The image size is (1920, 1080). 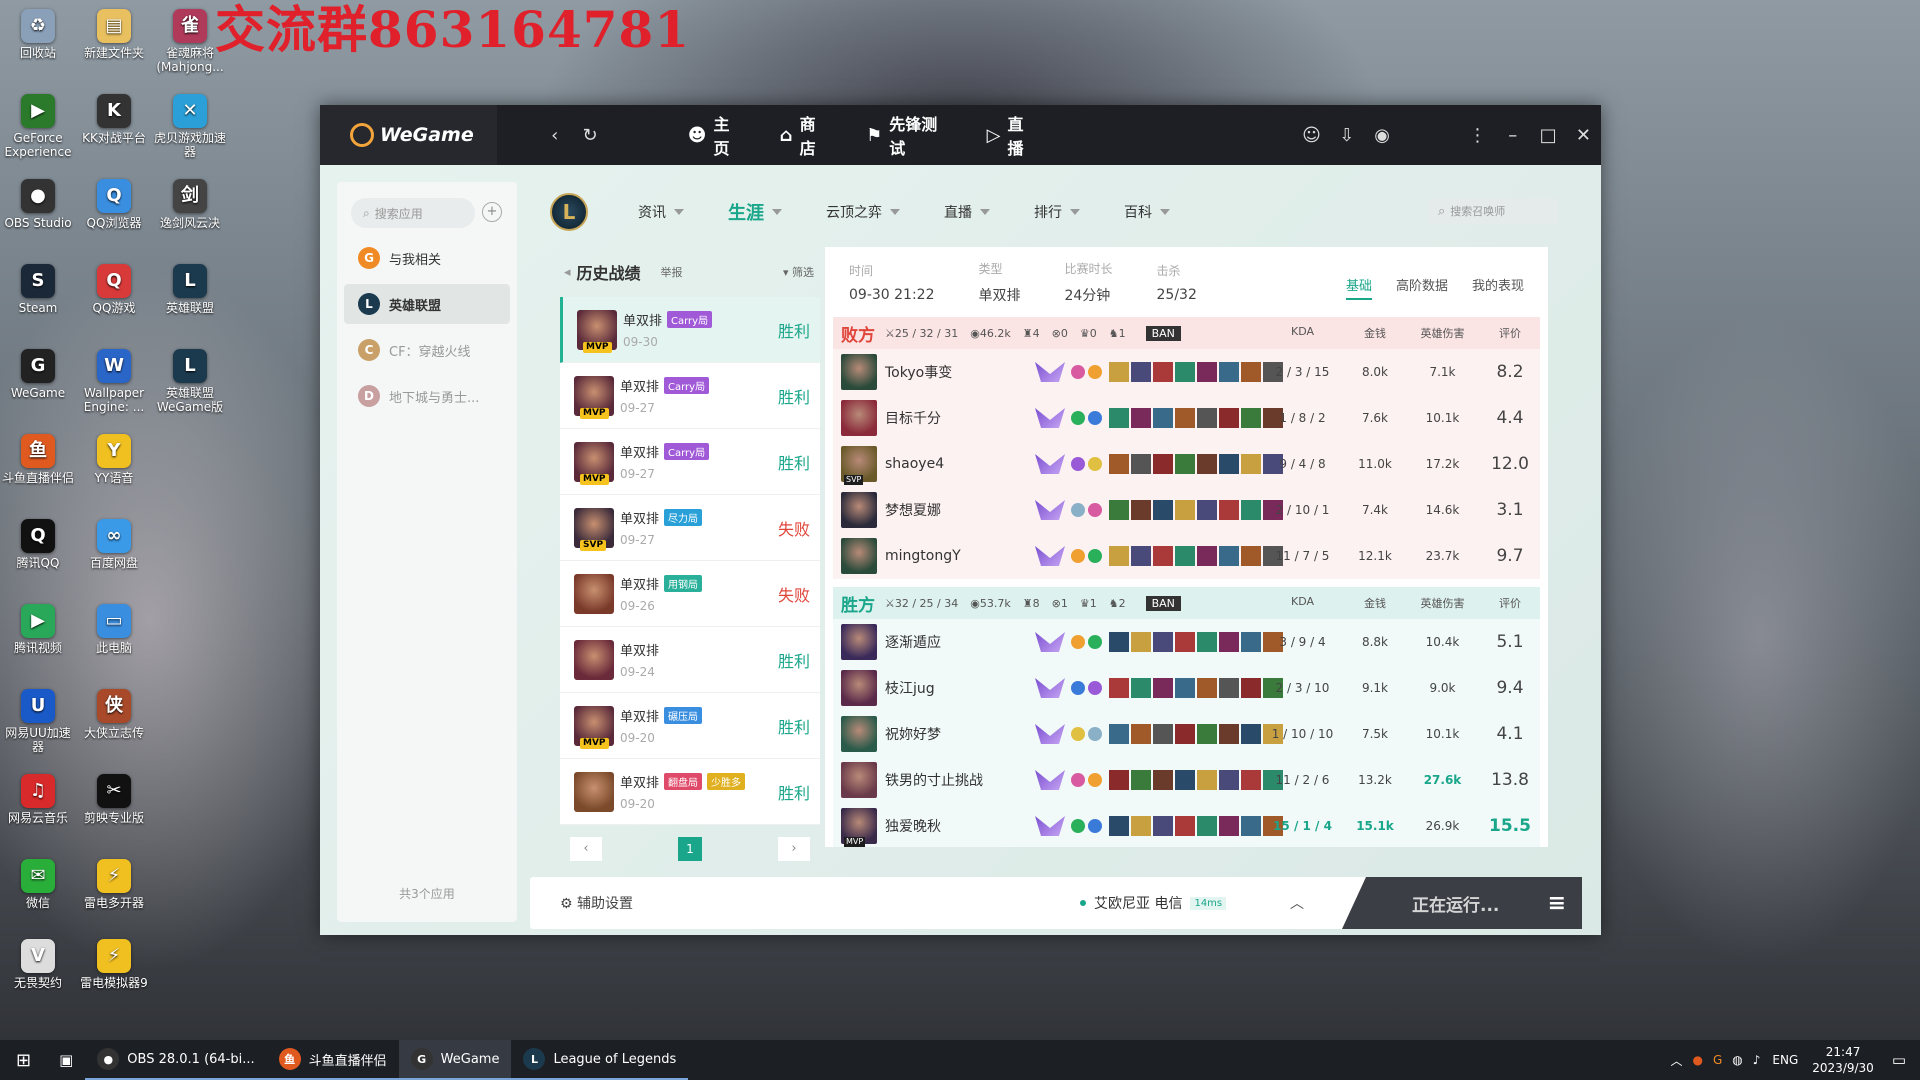 What do you see at coordinates (1676, 1060) in the screenshot?
I see `tray-chevron-icon: ︿` at bounding box center [1676, 1060].